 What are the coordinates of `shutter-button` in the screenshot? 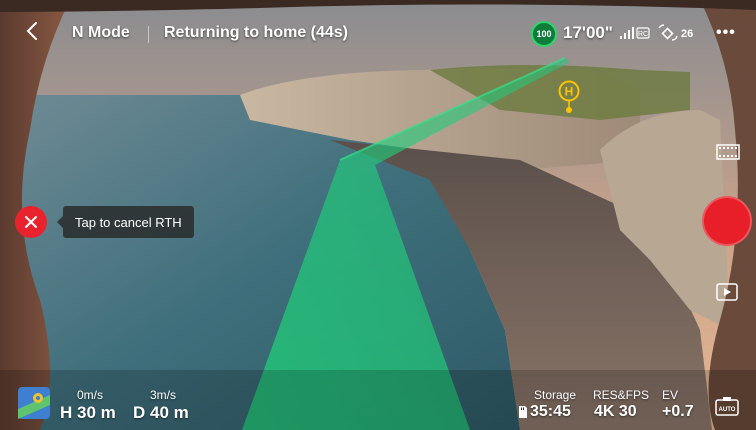 It's located at (727, 221).